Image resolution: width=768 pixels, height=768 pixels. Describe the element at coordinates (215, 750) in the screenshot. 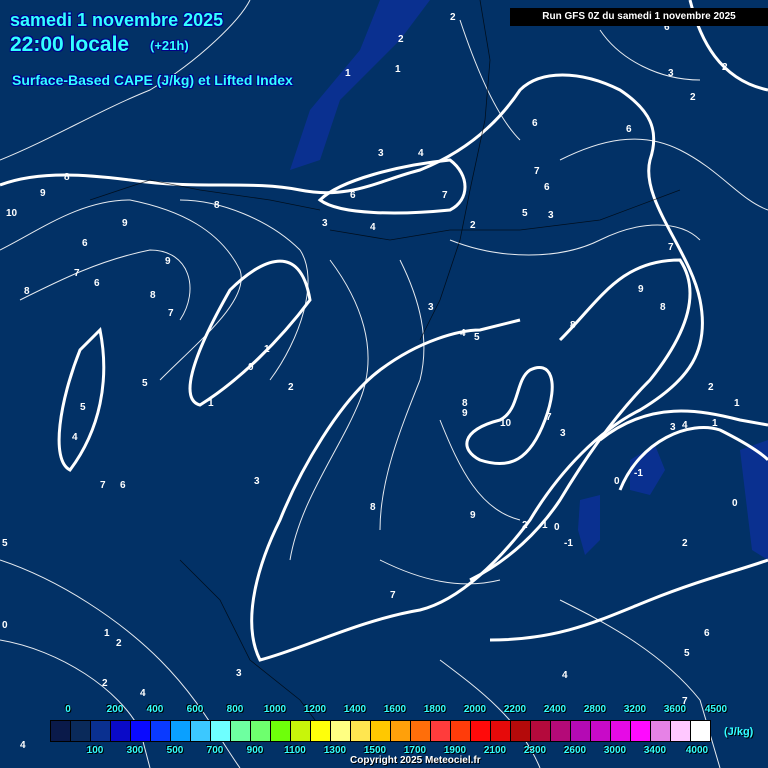

I see `legend-tick-label: 700` at that location.